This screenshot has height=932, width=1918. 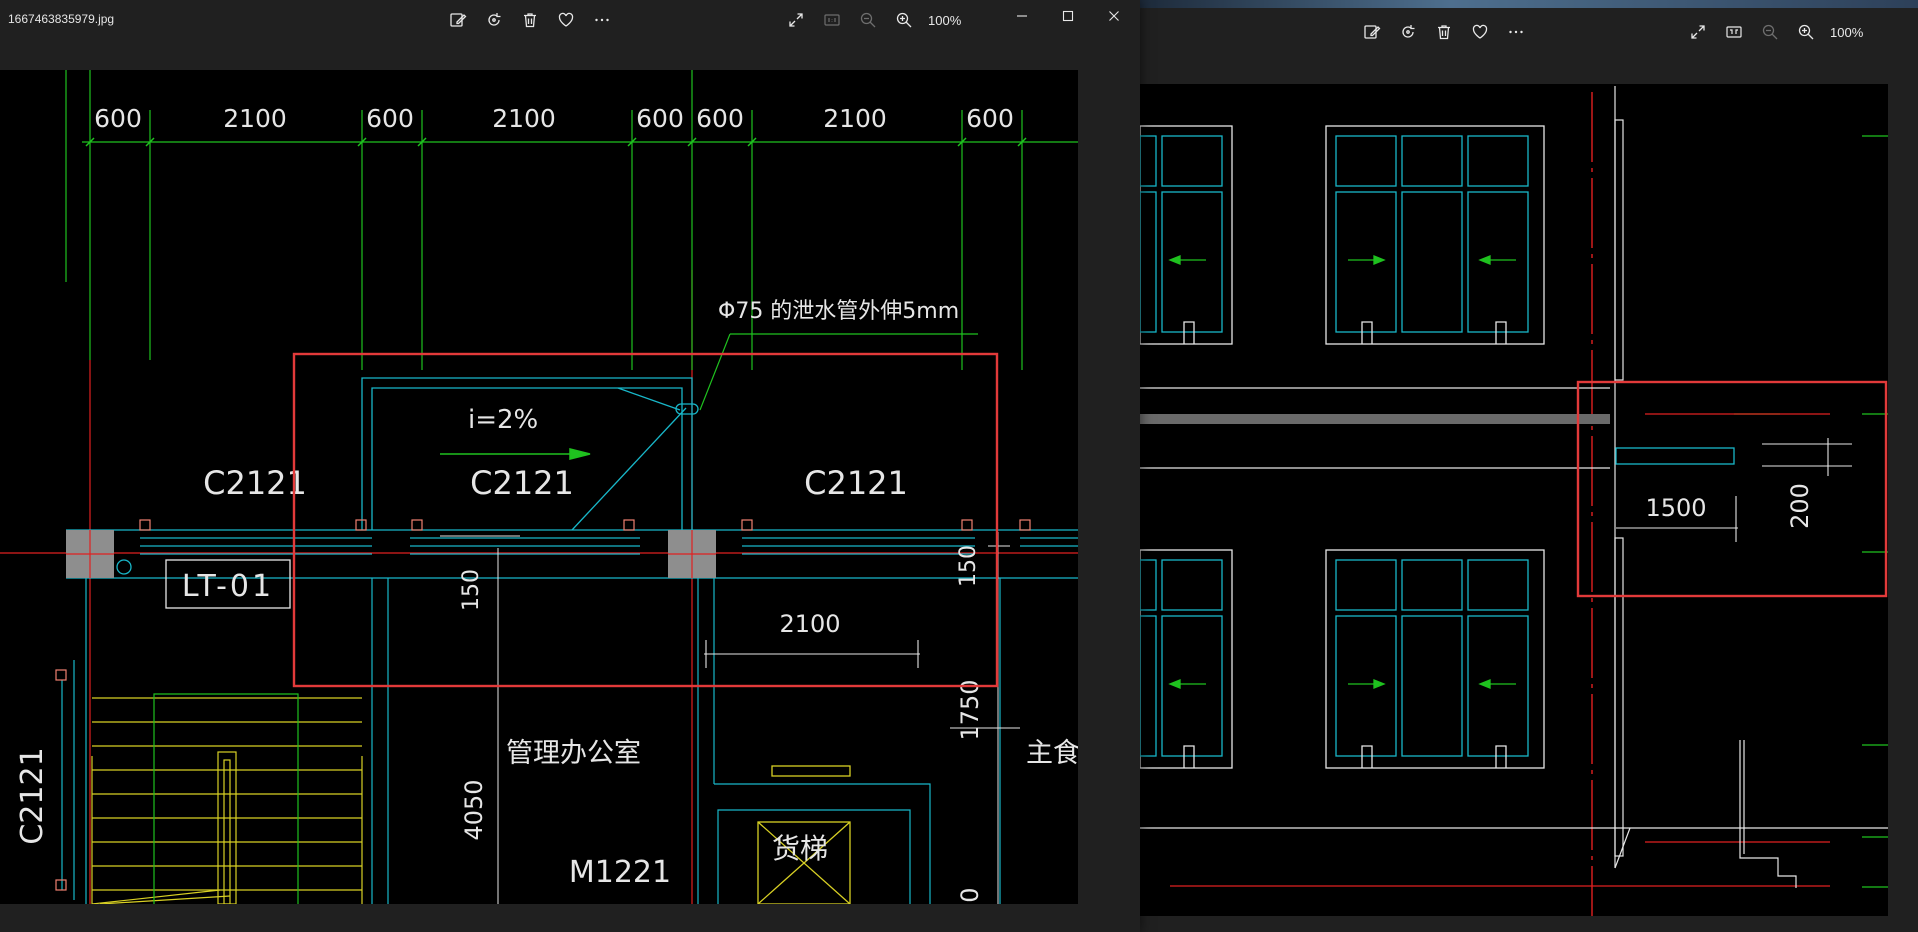 I want to click on title-bar: 100%, so click(x=1529, y=30).